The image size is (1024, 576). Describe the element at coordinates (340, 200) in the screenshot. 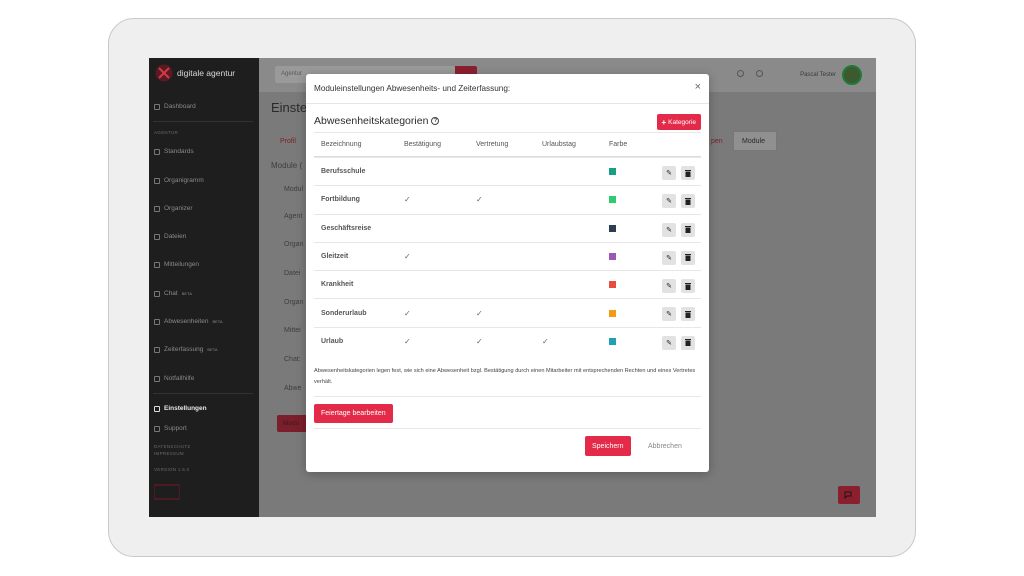

I see `category-name: Fortbildung` at that location.